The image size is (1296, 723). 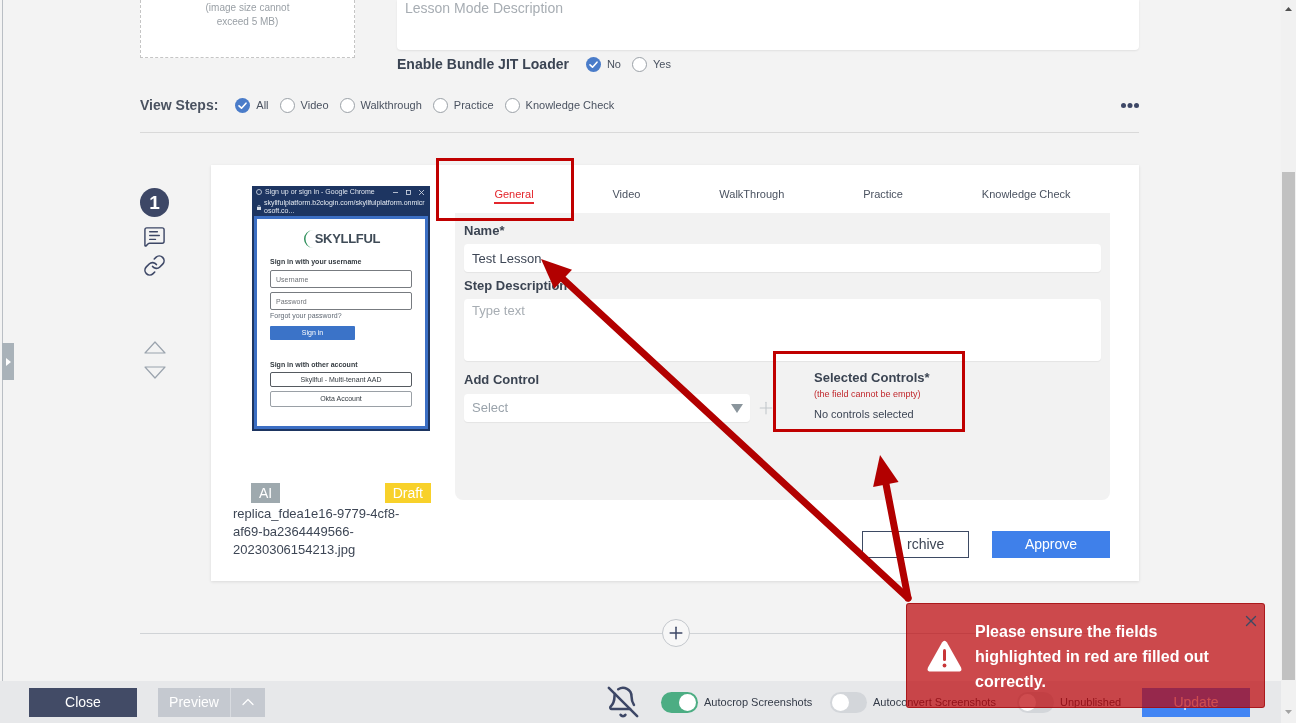 I want to click on panel-toggle-button, so click(x=8, y=361).